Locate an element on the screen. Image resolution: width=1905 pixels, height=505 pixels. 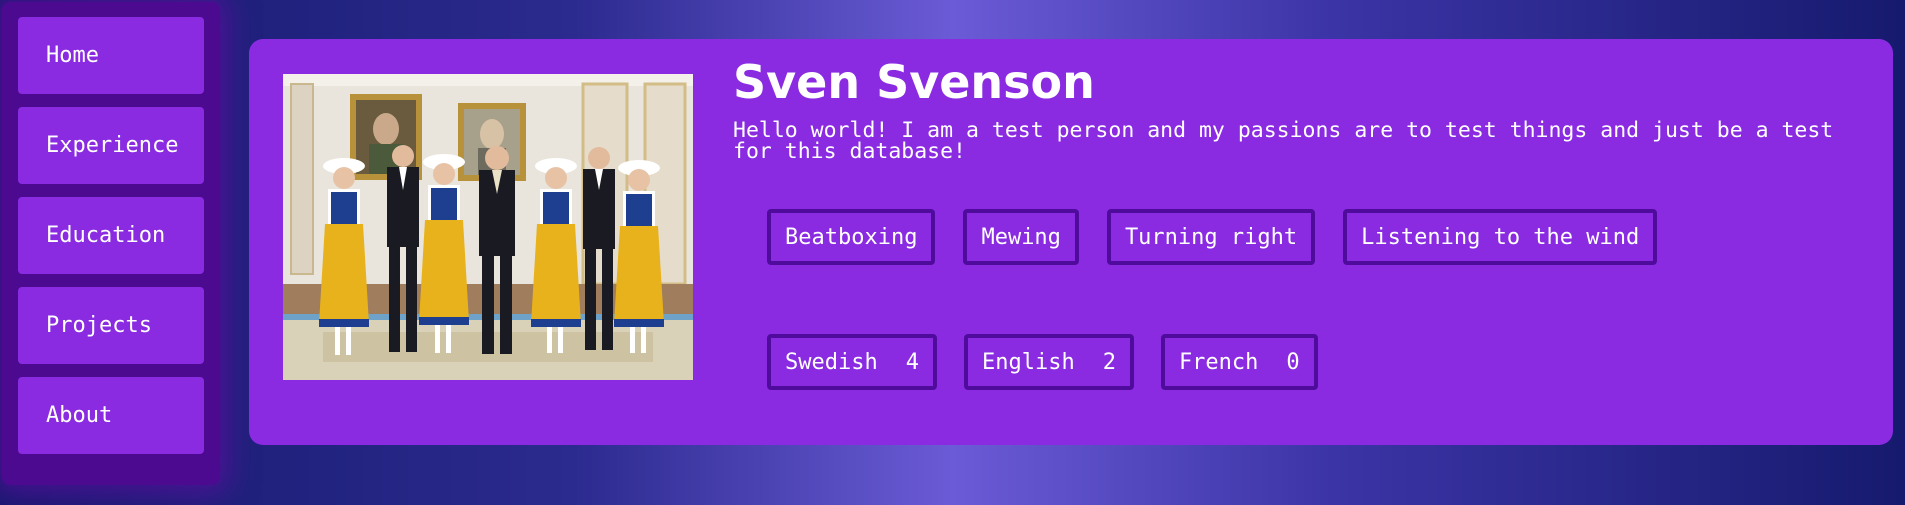
nav-item-projects: Projects is located at coordinates (111, 325).